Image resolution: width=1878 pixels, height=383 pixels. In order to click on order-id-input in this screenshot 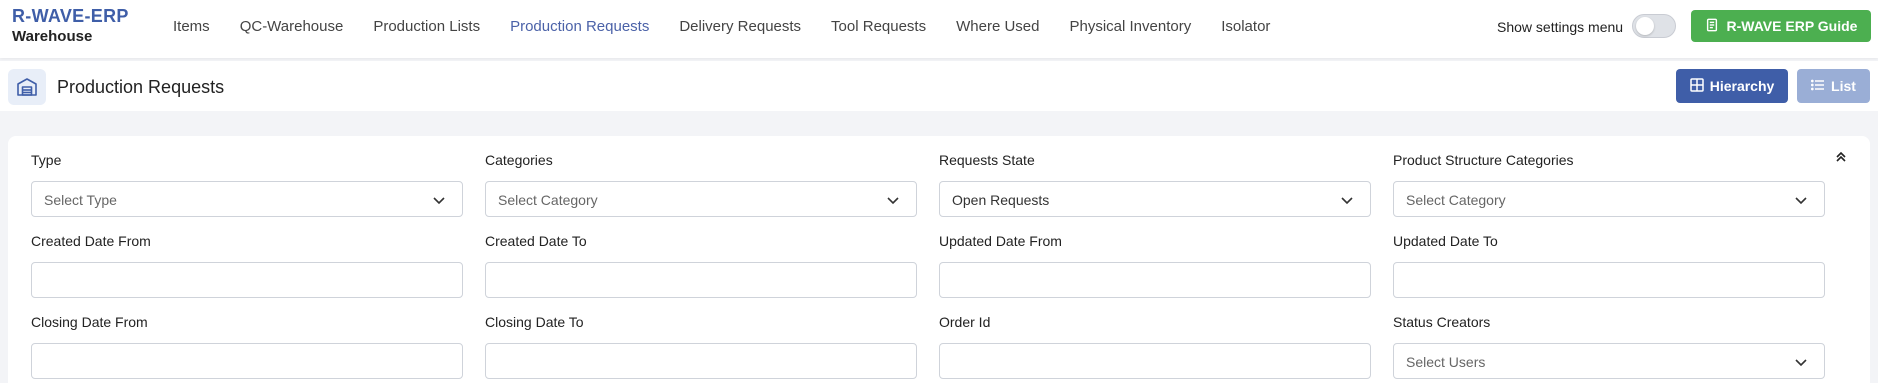, I will do `click(1155, 361)`.